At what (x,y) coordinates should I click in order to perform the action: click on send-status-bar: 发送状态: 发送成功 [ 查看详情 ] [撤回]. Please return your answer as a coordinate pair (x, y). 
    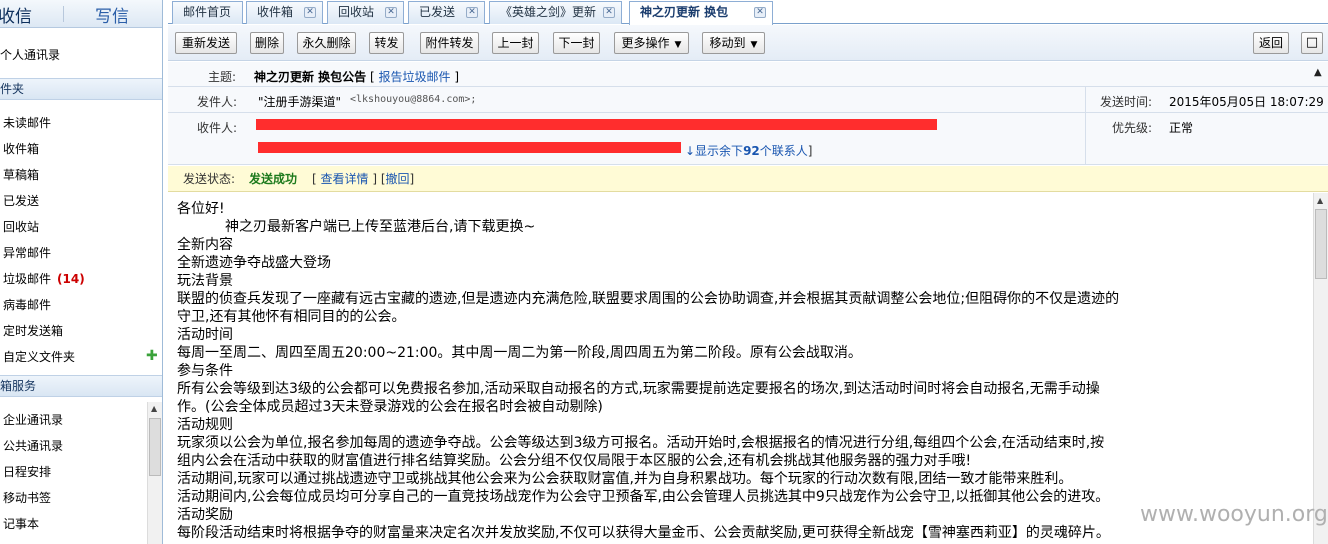
    Looking at the image, I should click on (748, 179).